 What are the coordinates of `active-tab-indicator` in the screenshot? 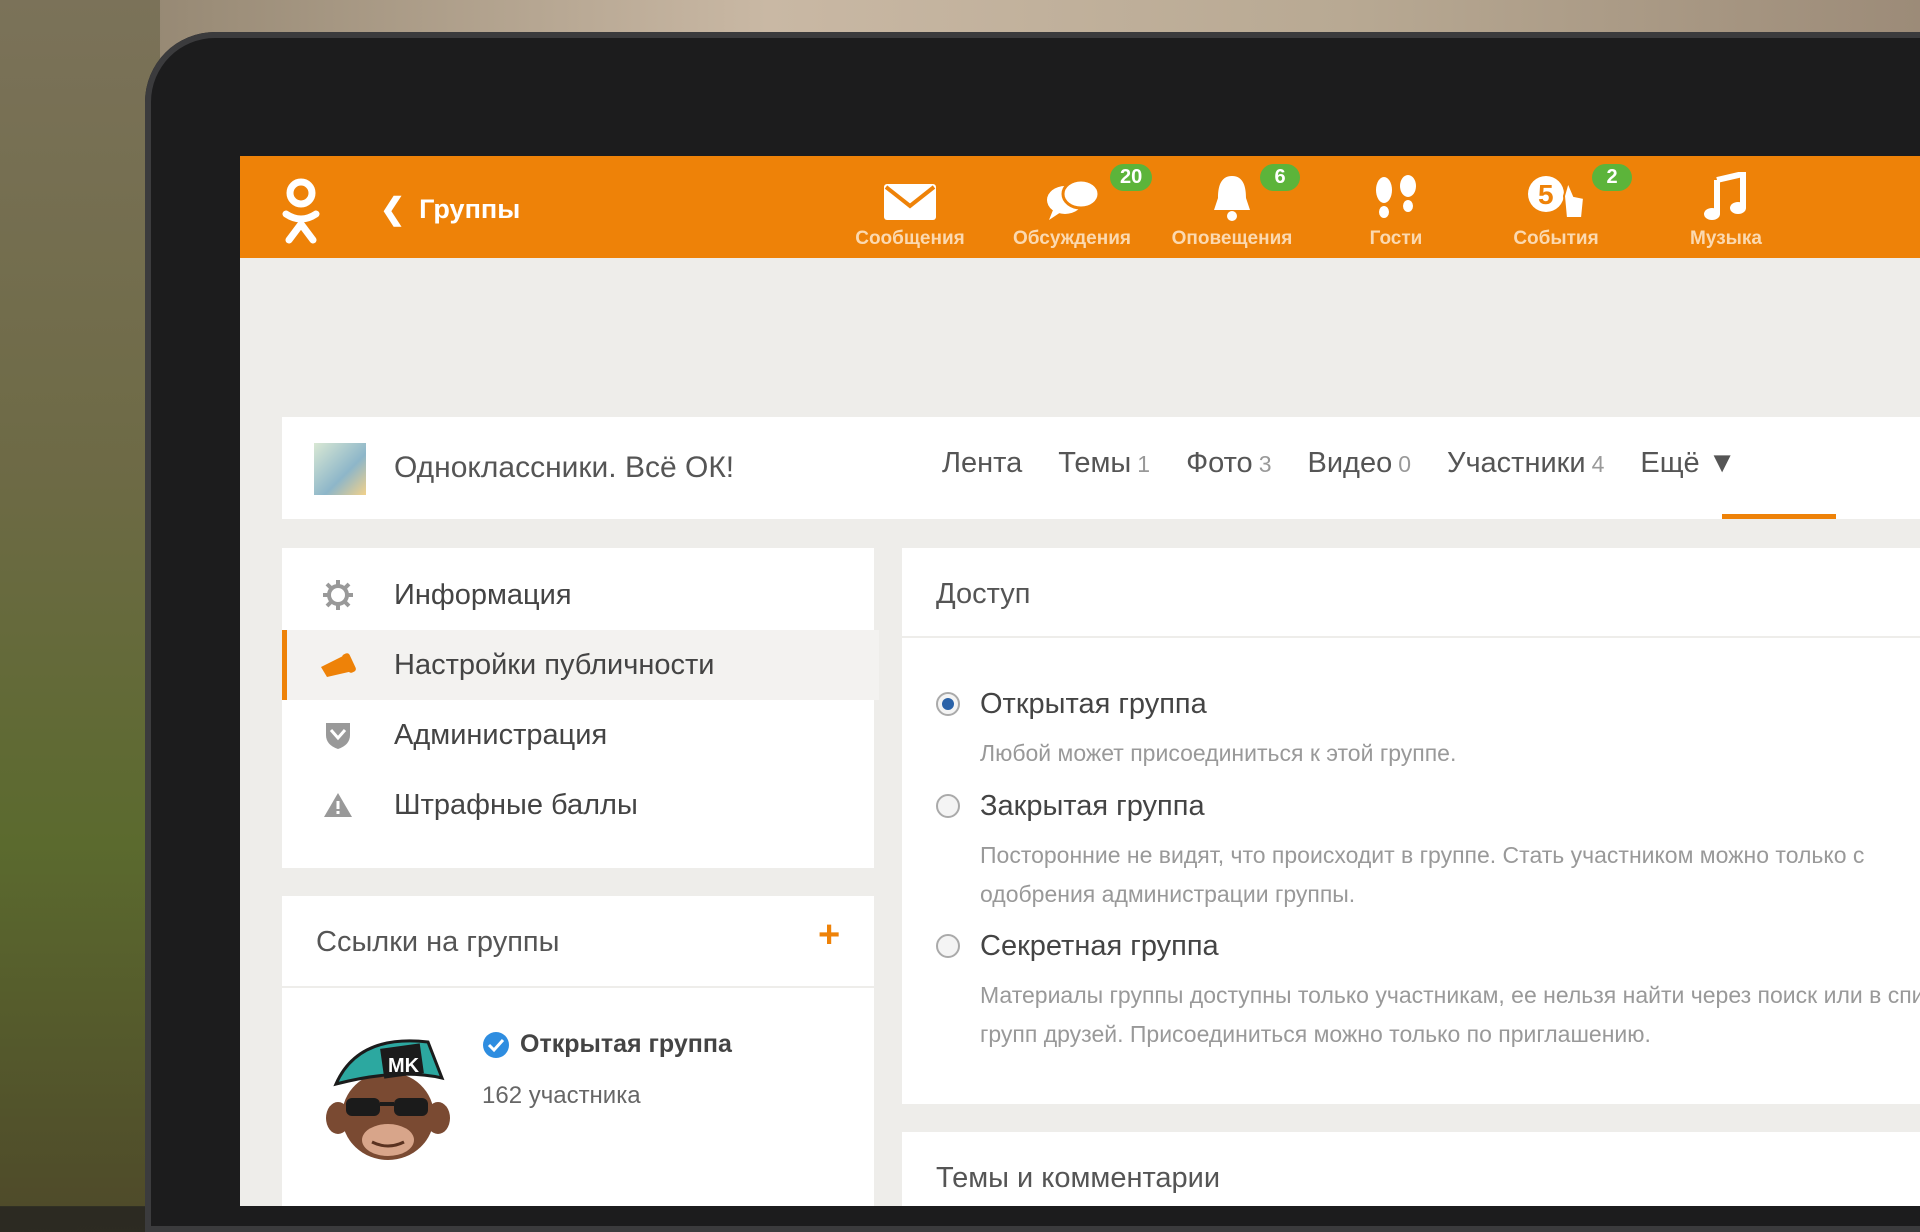 It's located at (1779, 516).